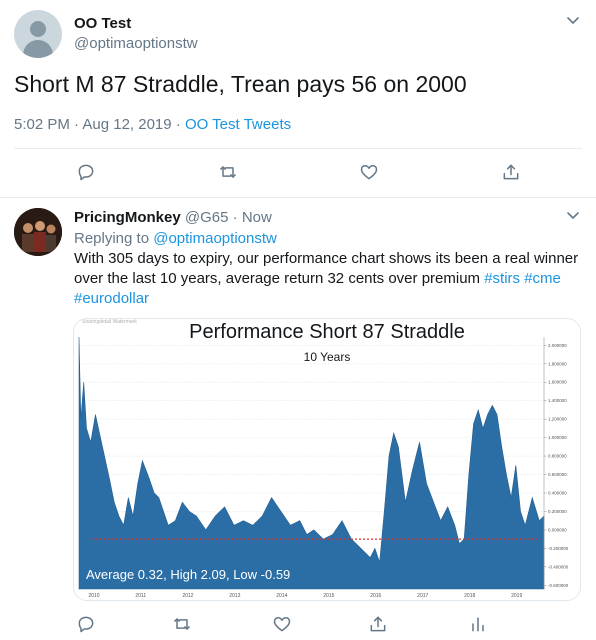 The image size is (596, 640). What do you see at coordinates (326, 239) in the screenshot?
I see `replying-to: Replying to @optimaoptionstw` at bounding box center [326, 239].